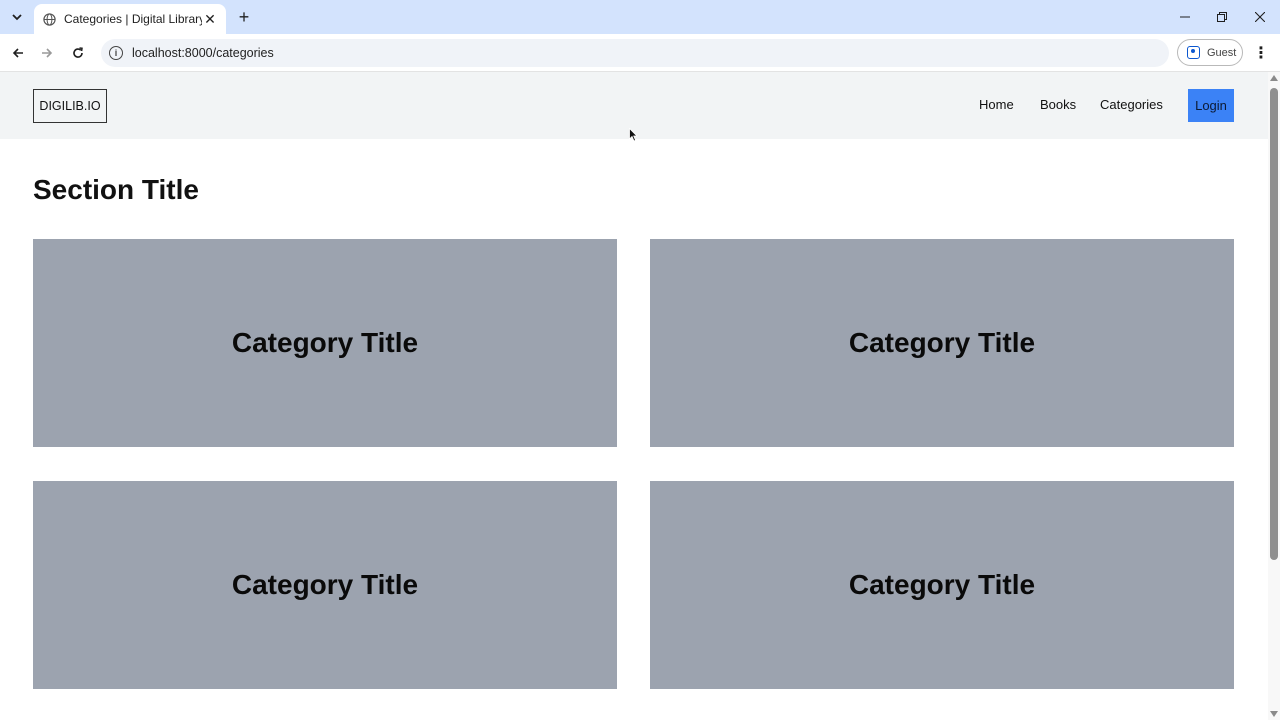 The image size is (1280, 720). I want to click on nav-link-categories: Categories, so click(1131, 104).